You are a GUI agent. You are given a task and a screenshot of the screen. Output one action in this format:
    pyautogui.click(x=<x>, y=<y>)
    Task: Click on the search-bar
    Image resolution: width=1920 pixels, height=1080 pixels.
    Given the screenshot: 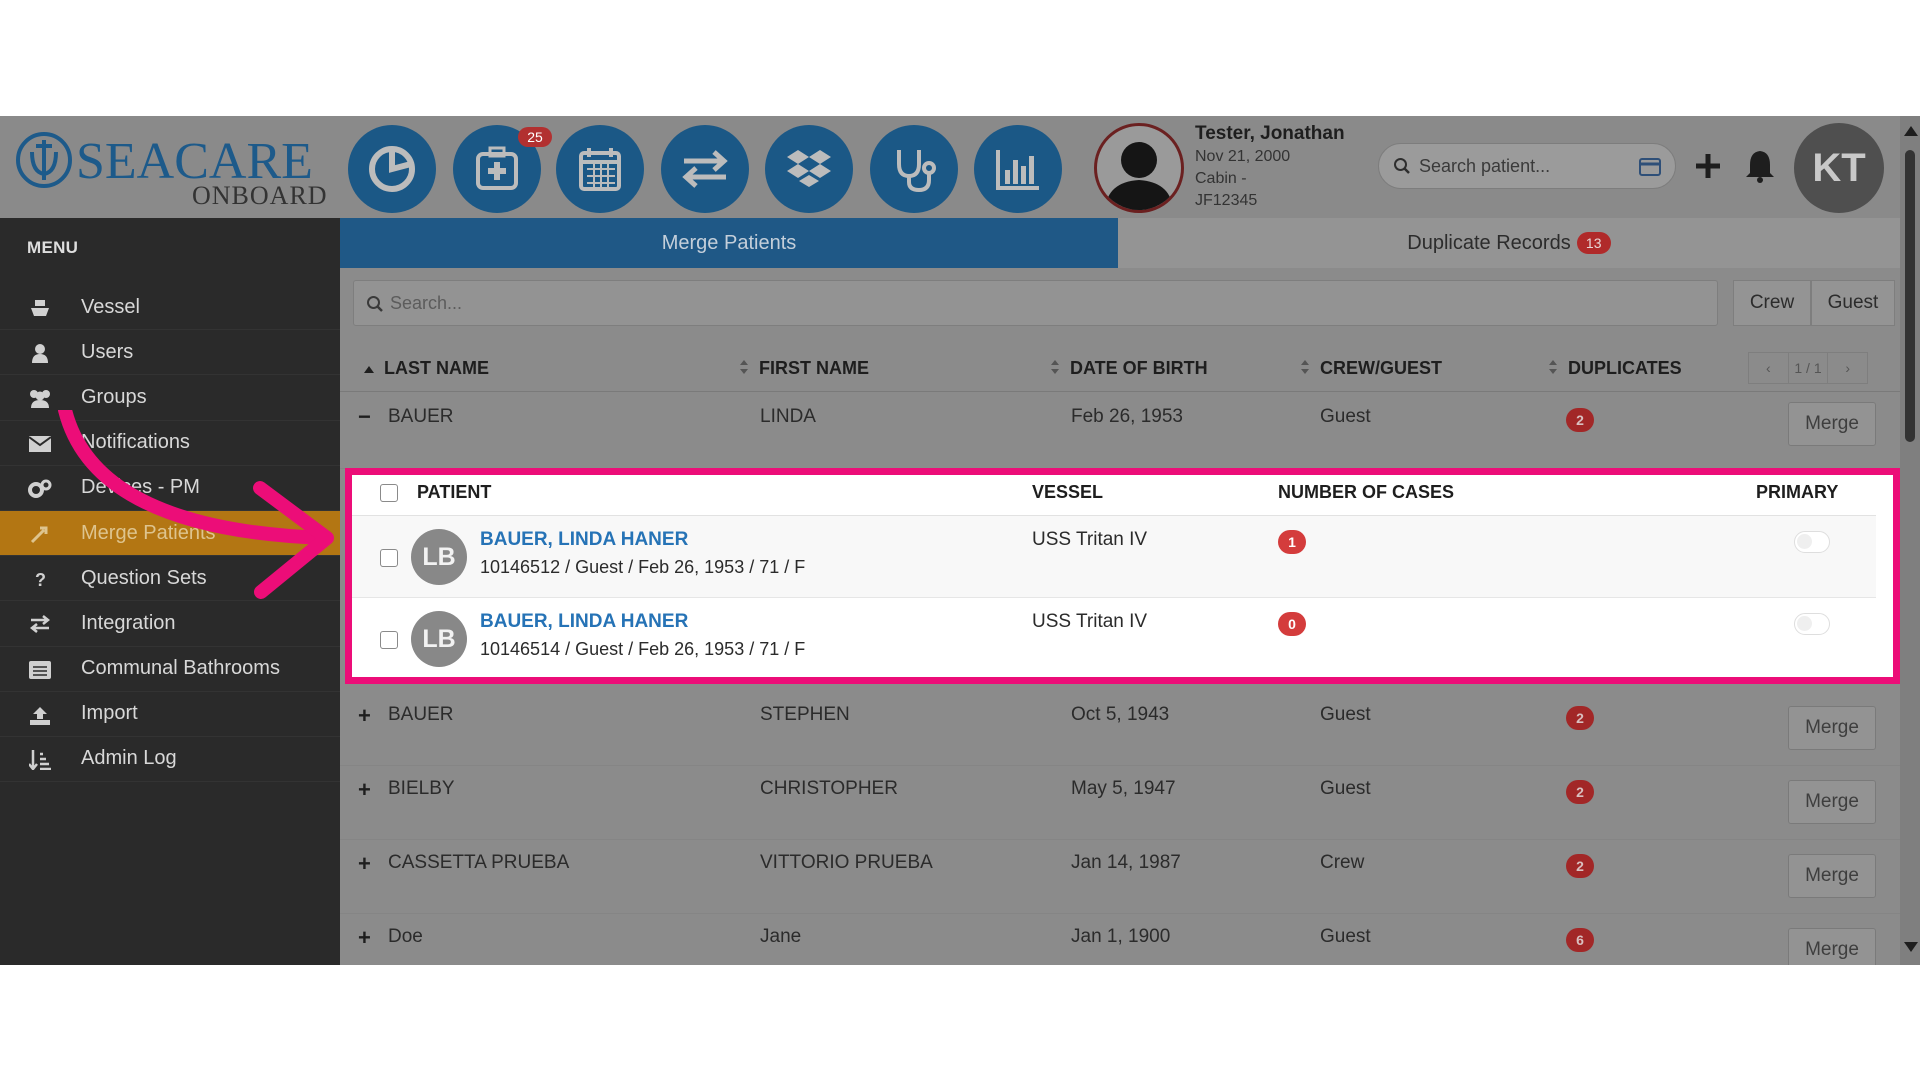 What is the action you would take?
    pyautogui.click(x=1035, y=303)
    